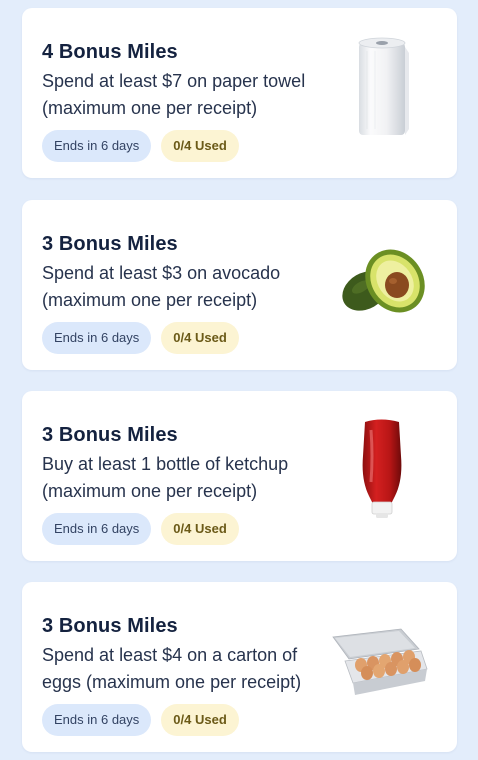 This screenshot has height=760, width=478. I want to click on egg-carton-image, so click(381, 661).